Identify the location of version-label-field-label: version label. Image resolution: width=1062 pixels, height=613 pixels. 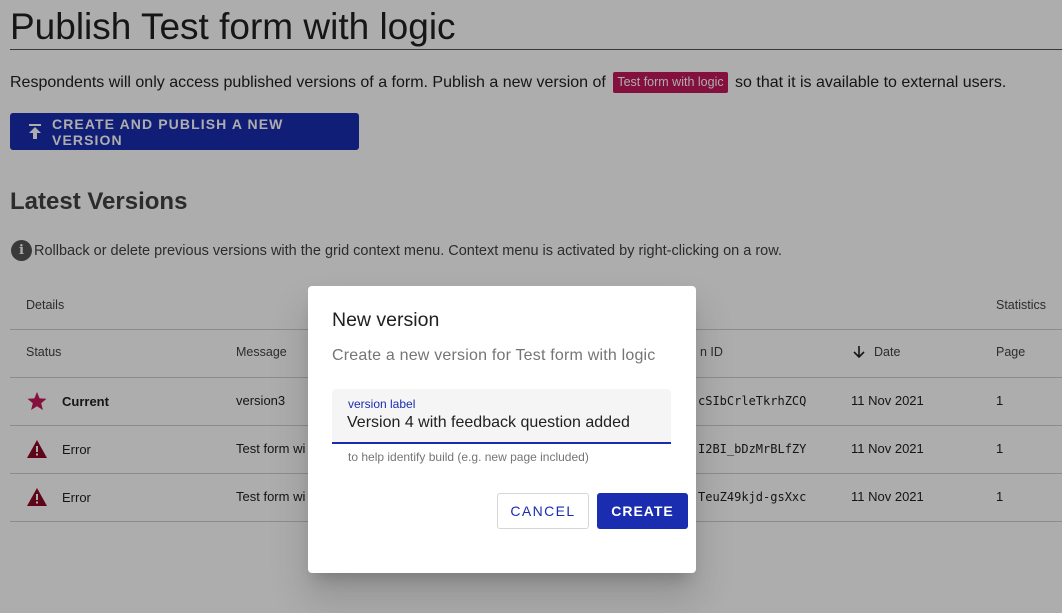
(382, 404).